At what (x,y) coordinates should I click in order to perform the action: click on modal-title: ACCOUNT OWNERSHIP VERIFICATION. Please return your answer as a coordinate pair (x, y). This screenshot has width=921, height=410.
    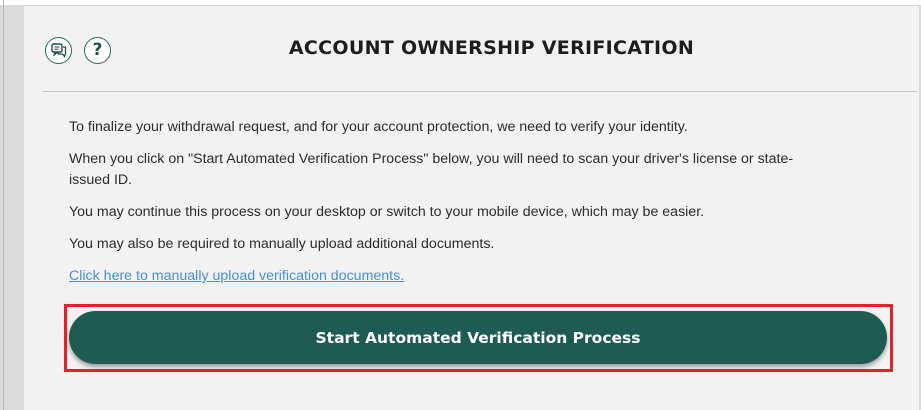
    Looking at the image, I should click on (491, 48).